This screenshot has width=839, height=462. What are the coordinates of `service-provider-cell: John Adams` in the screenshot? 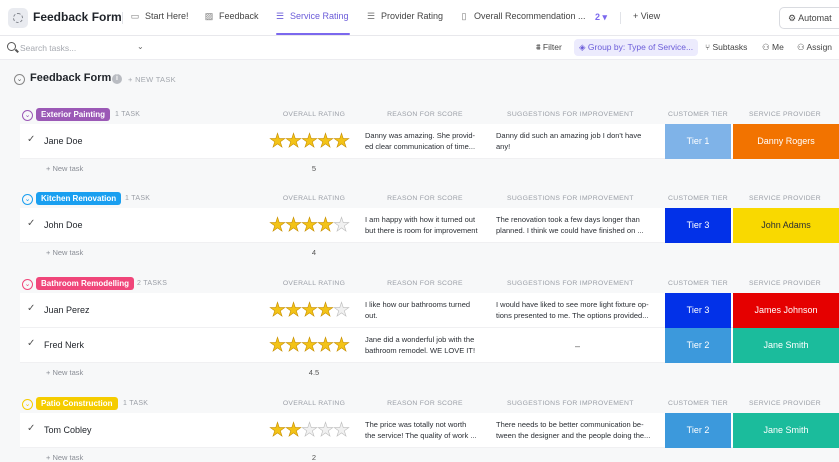 It's located at (786, 225).